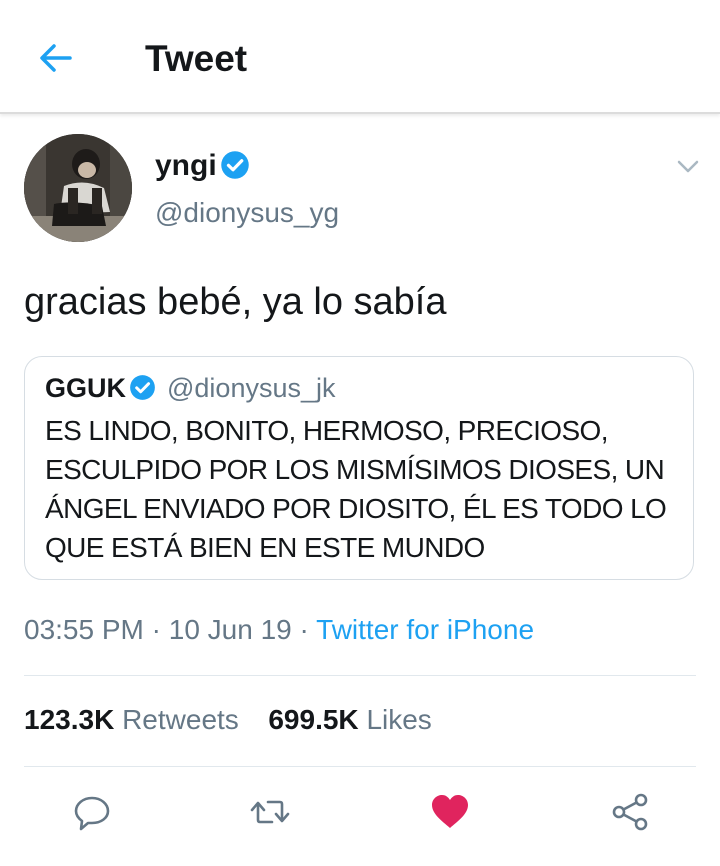  What do you see at coordinates (688, 166) in the screenshot?
I see `chevron-down-icon` at bounding box center [688, 166].